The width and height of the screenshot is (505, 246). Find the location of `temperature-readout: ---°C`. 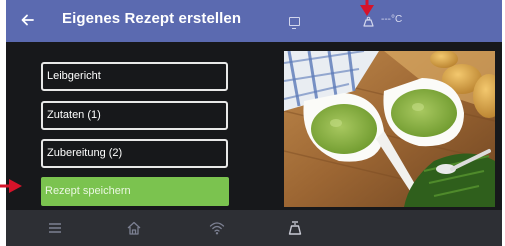

temperature-readout: ---°C is located at coordinates (392, 19).